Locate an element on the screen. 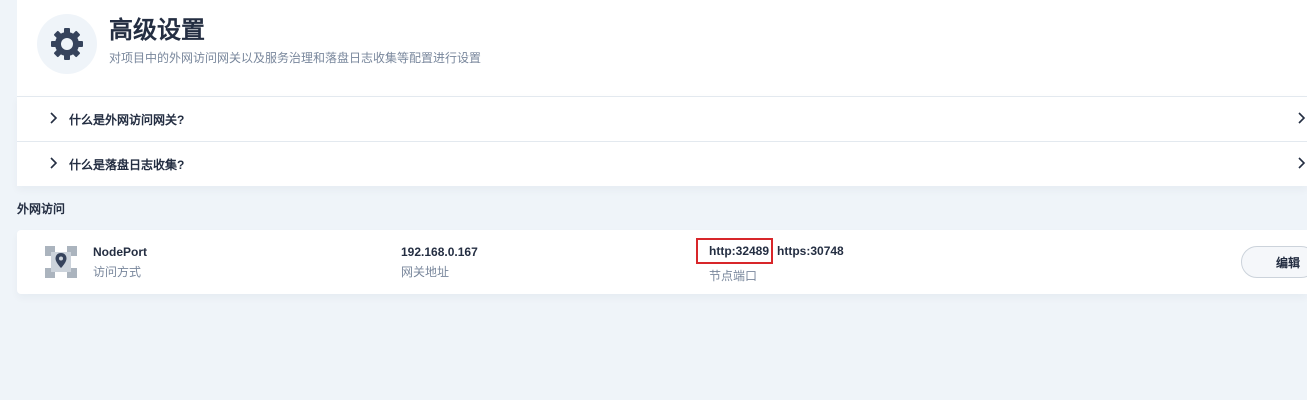 This screenshot has height=400, width=1307. gateway-icon is located at coordinates (61, 262).